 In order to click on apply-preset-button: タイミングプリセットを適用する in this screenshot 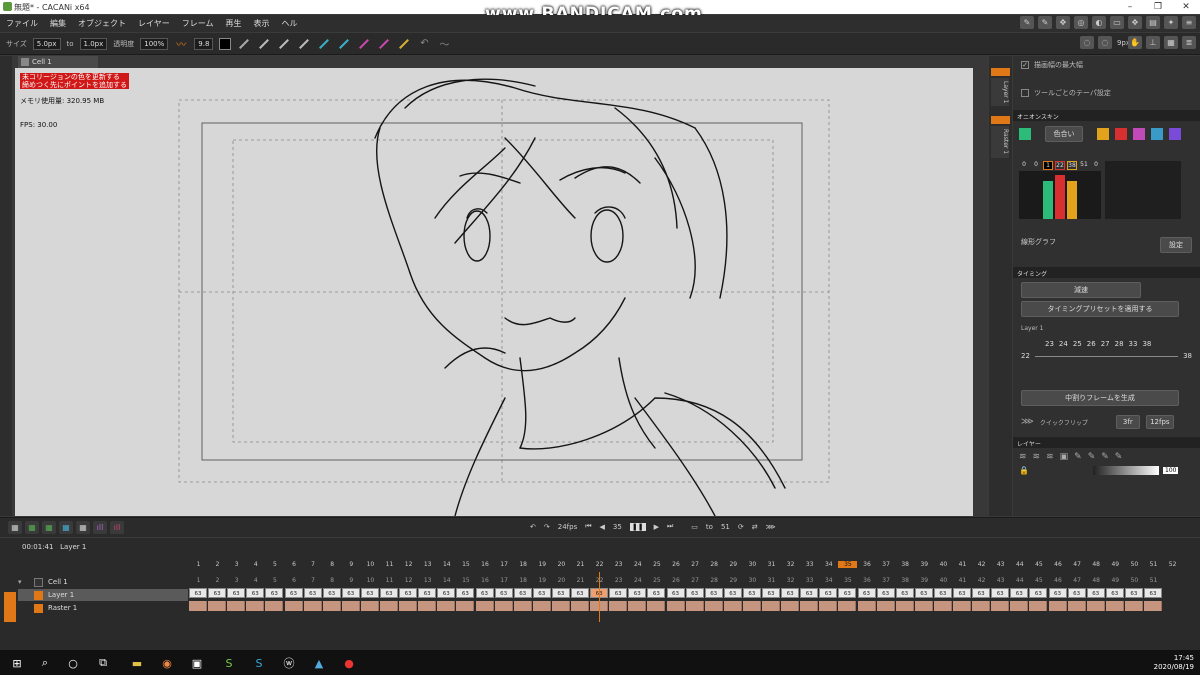, I will do `click(1100, 309)`.